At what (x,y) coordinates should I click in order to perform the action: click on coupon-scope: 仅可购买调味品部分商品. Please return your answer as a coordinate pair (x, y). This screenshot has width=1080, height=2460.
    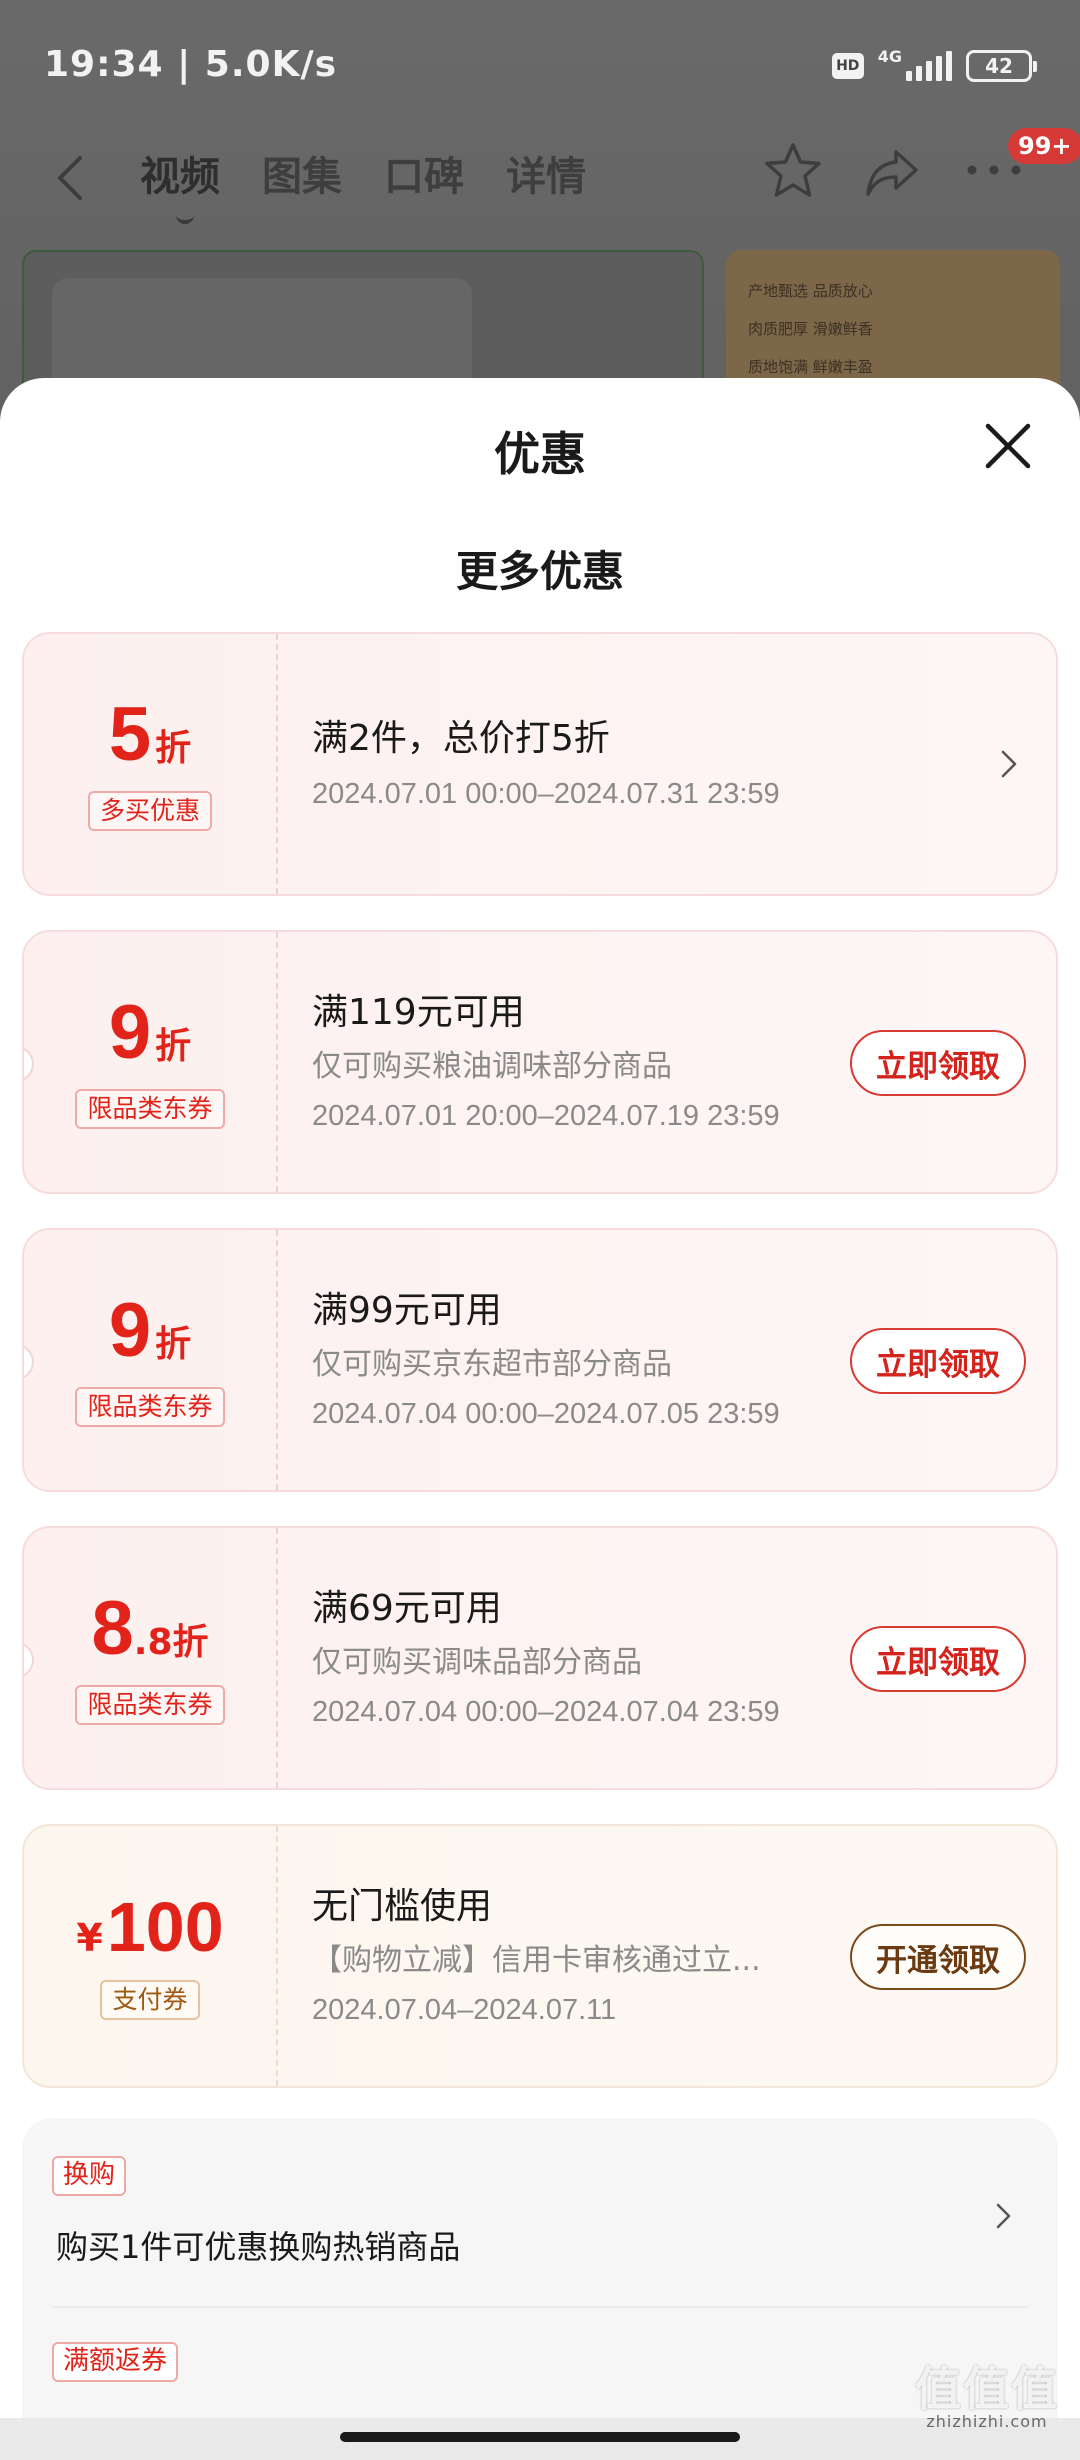
    Looking at the image, I should click on (477, 1662).